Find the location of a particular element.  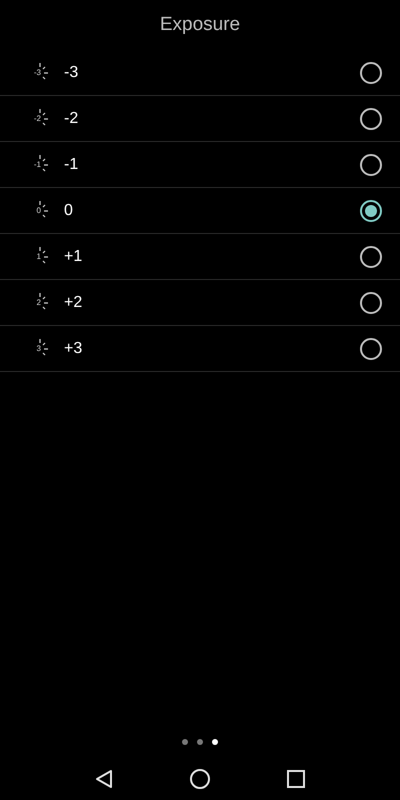

option-label: +1 is located at coordinates (74, 256).